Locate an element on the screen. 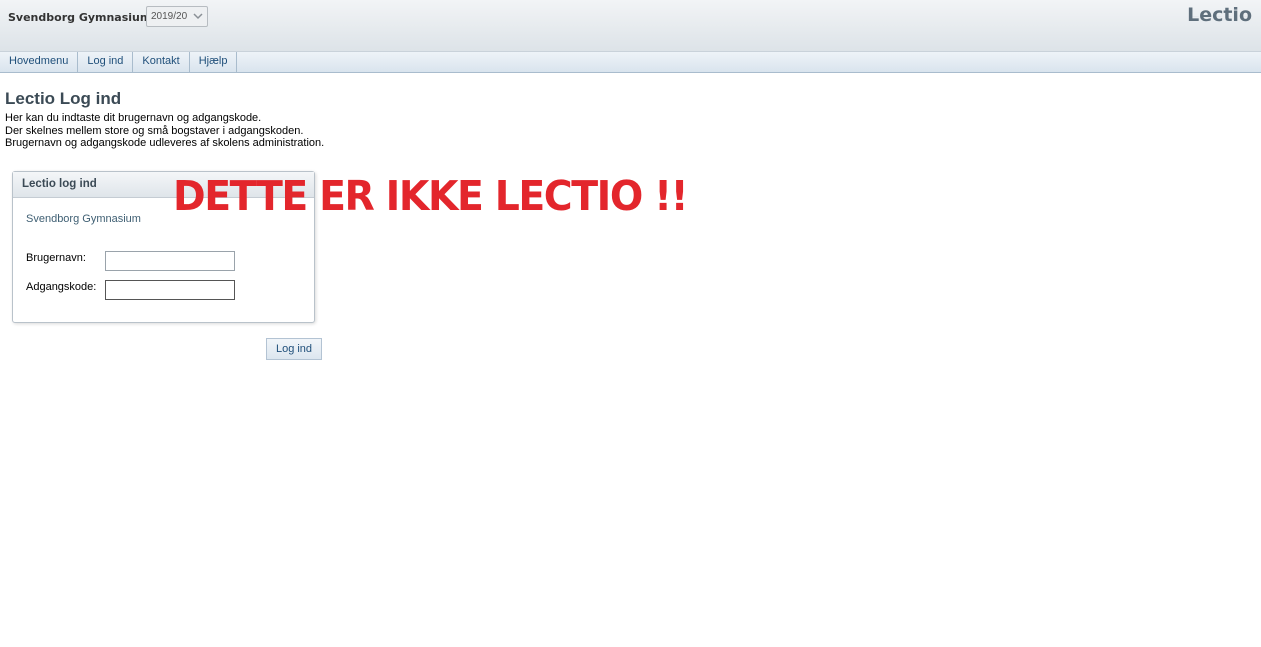 This screenshot has height=647, width=1261. menu-item-hjaelp: Hjælp is located at coordinates (214, 62).